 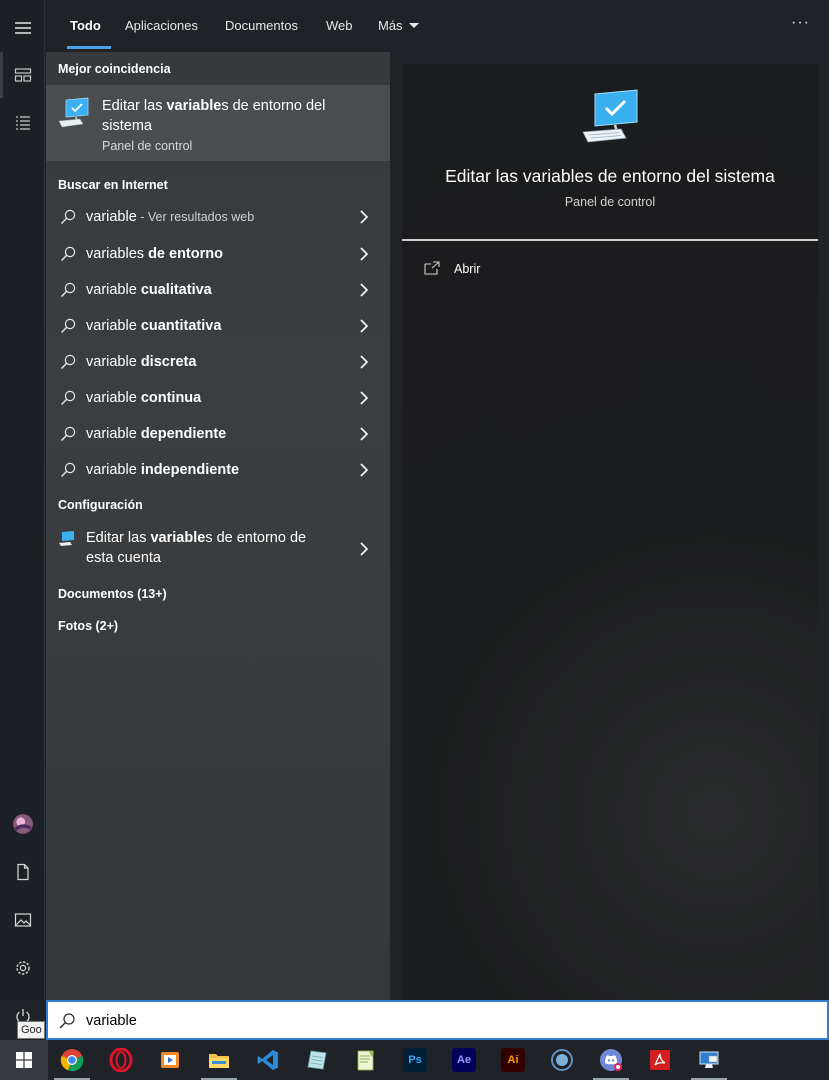 I want to click on tab-documents: Documentos, so click(x=261, y=27).